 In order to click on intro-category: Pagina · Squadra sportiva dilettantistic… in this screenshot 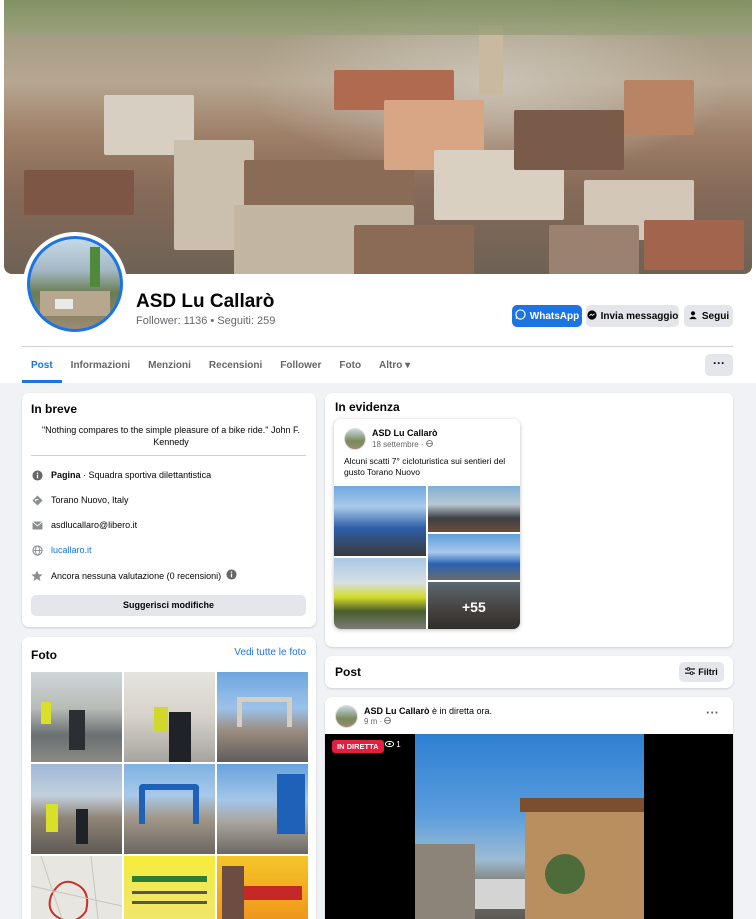, I will do `click(121, 475)`.